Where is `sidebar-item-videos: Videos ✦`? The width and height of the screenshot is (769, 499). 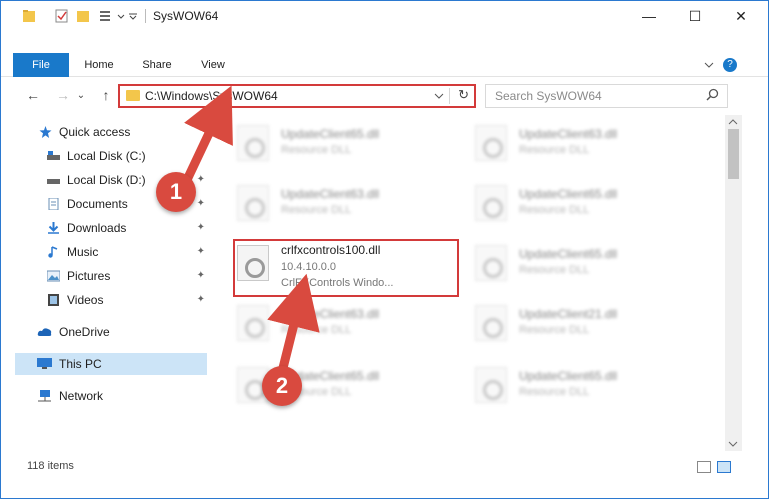 sidebar-item-videos: Videos ✦ is located at coordinates (111, 300).